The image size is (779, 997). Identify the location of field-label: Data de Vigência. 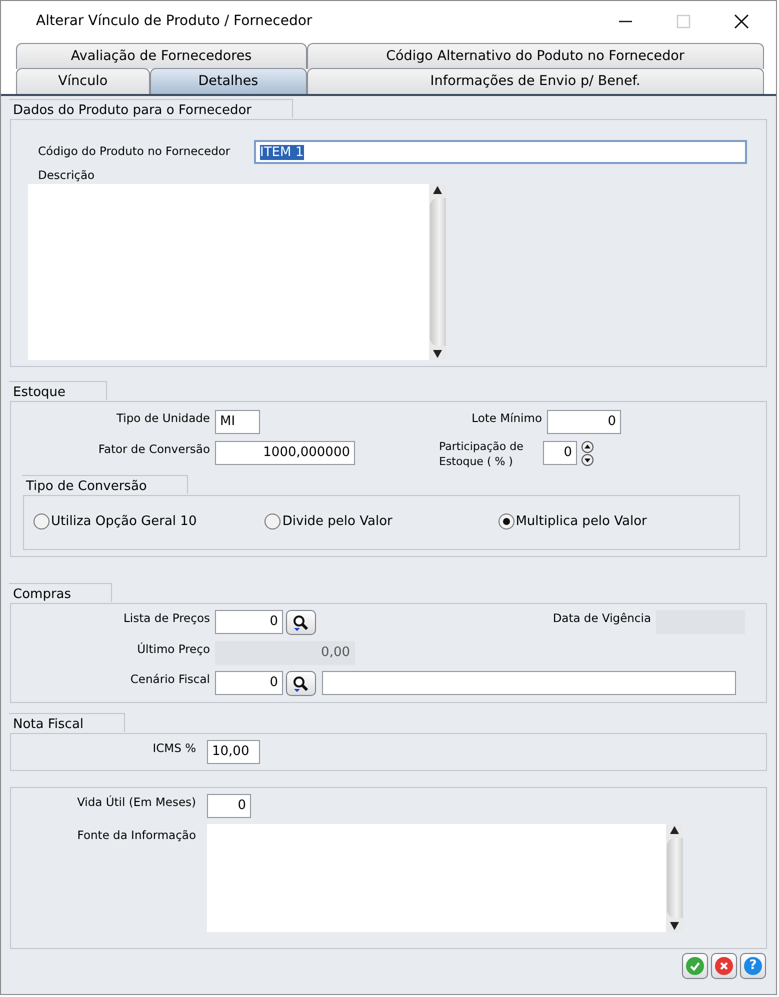
(602, 618).